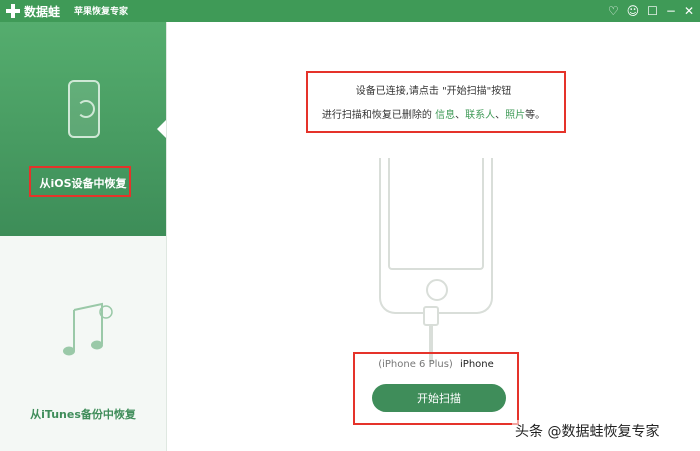 Image resolution: width=700 pixels, height=451 pixels. I want to click on active-pointer, so click(161, 129).